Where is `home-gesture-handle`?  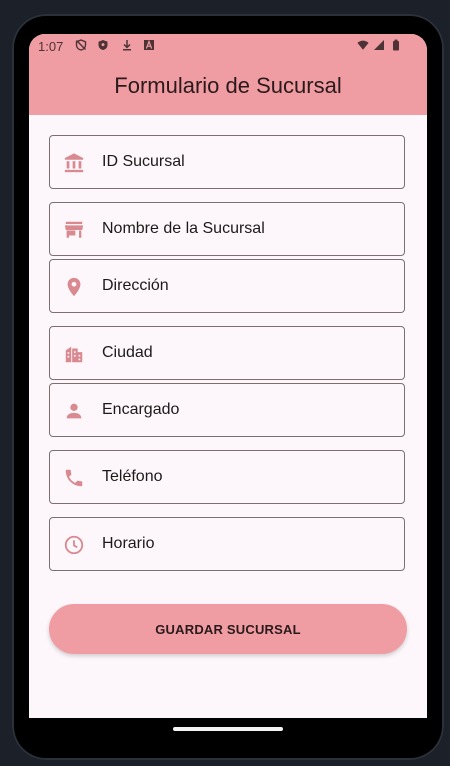
home-gesture-handle is located at coordinates (228, 729).